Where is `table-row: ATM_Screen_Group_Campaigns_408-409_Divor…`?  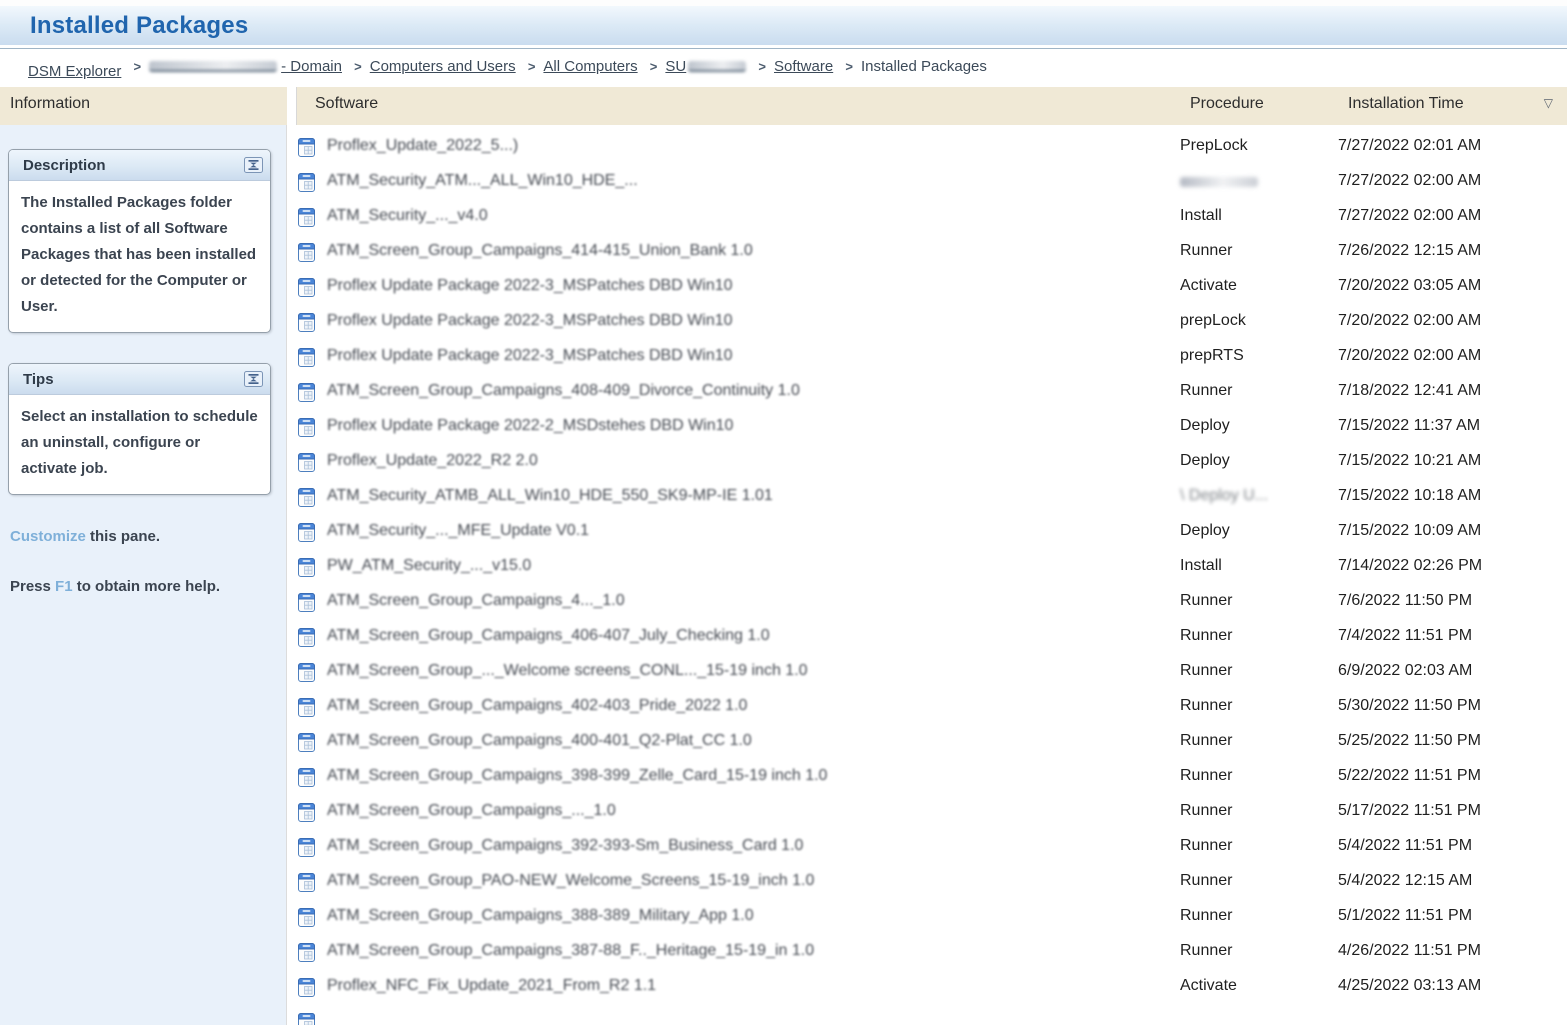 table-row: ATM_Screen_Group_Campaigns_408-409_Divor… is located at coordinates (927, 392).